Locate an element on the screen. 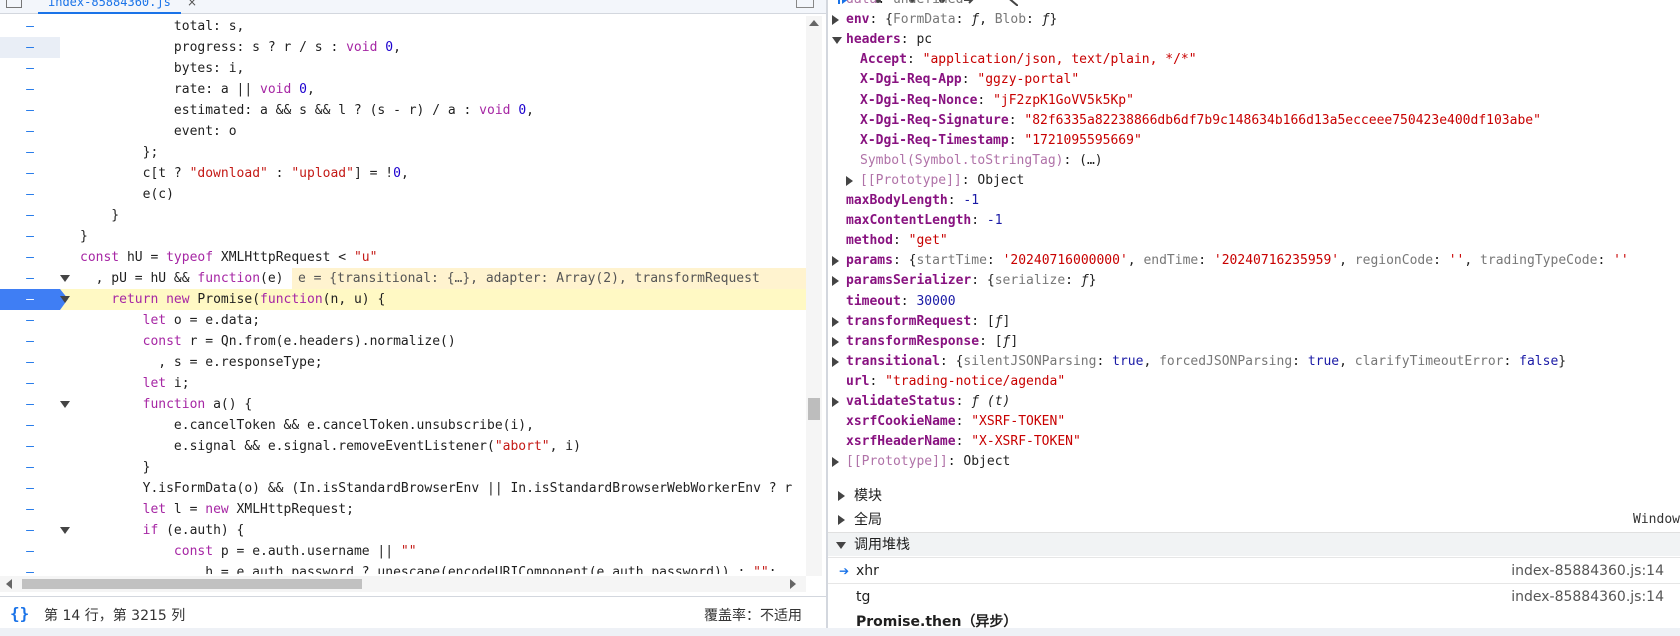 The image size is (1680, 636). scope-property: data: undefined is located at coordinates (1254, 5).